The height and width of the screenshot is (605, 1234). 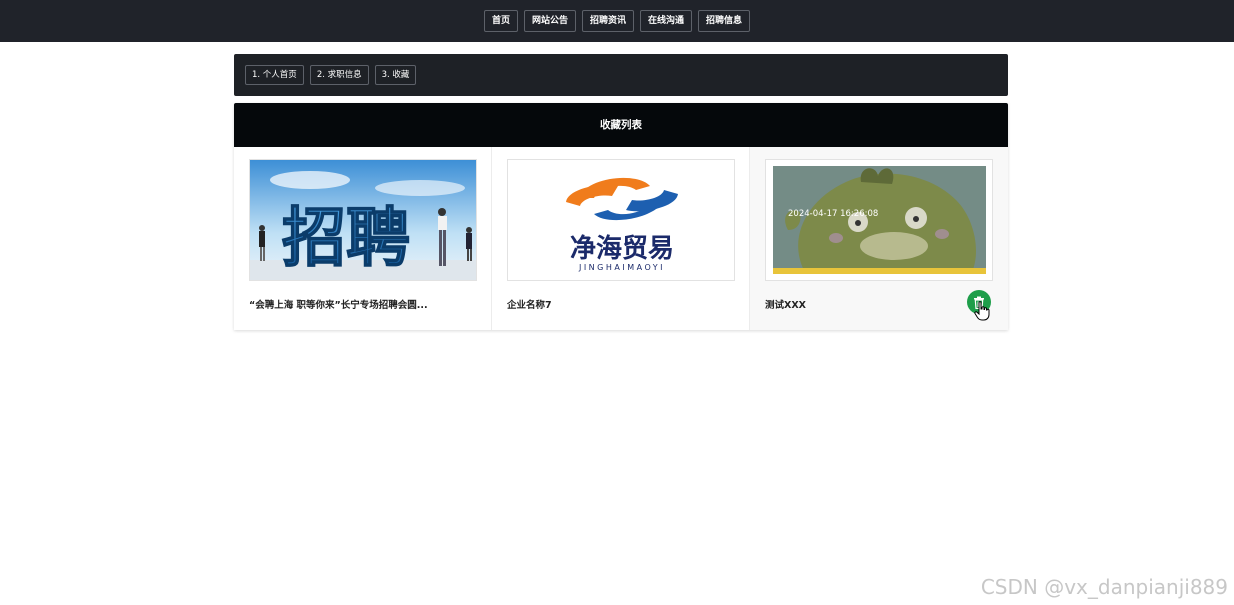 I want to click on nav-home: 首页, so click(x=500, y=21).